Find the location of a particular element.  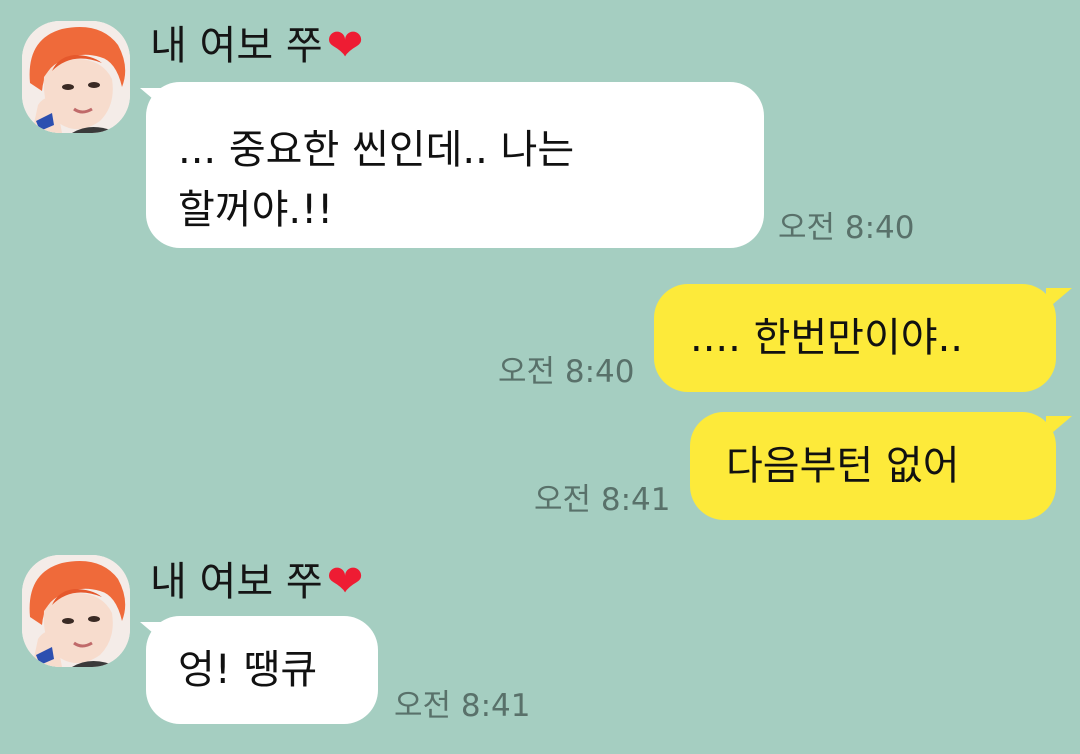

message-line: ... 중요한 씬인데.. 나는 is located at coordinates (376, 150).